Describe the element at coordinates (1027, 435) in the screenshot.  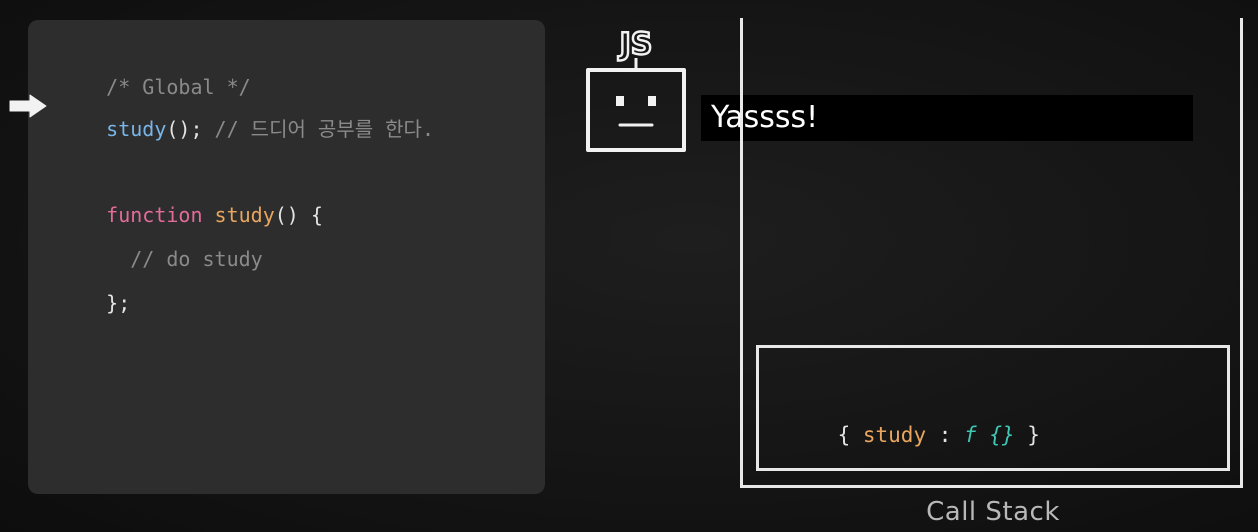
I see `frame-close-brace: }` at that location.